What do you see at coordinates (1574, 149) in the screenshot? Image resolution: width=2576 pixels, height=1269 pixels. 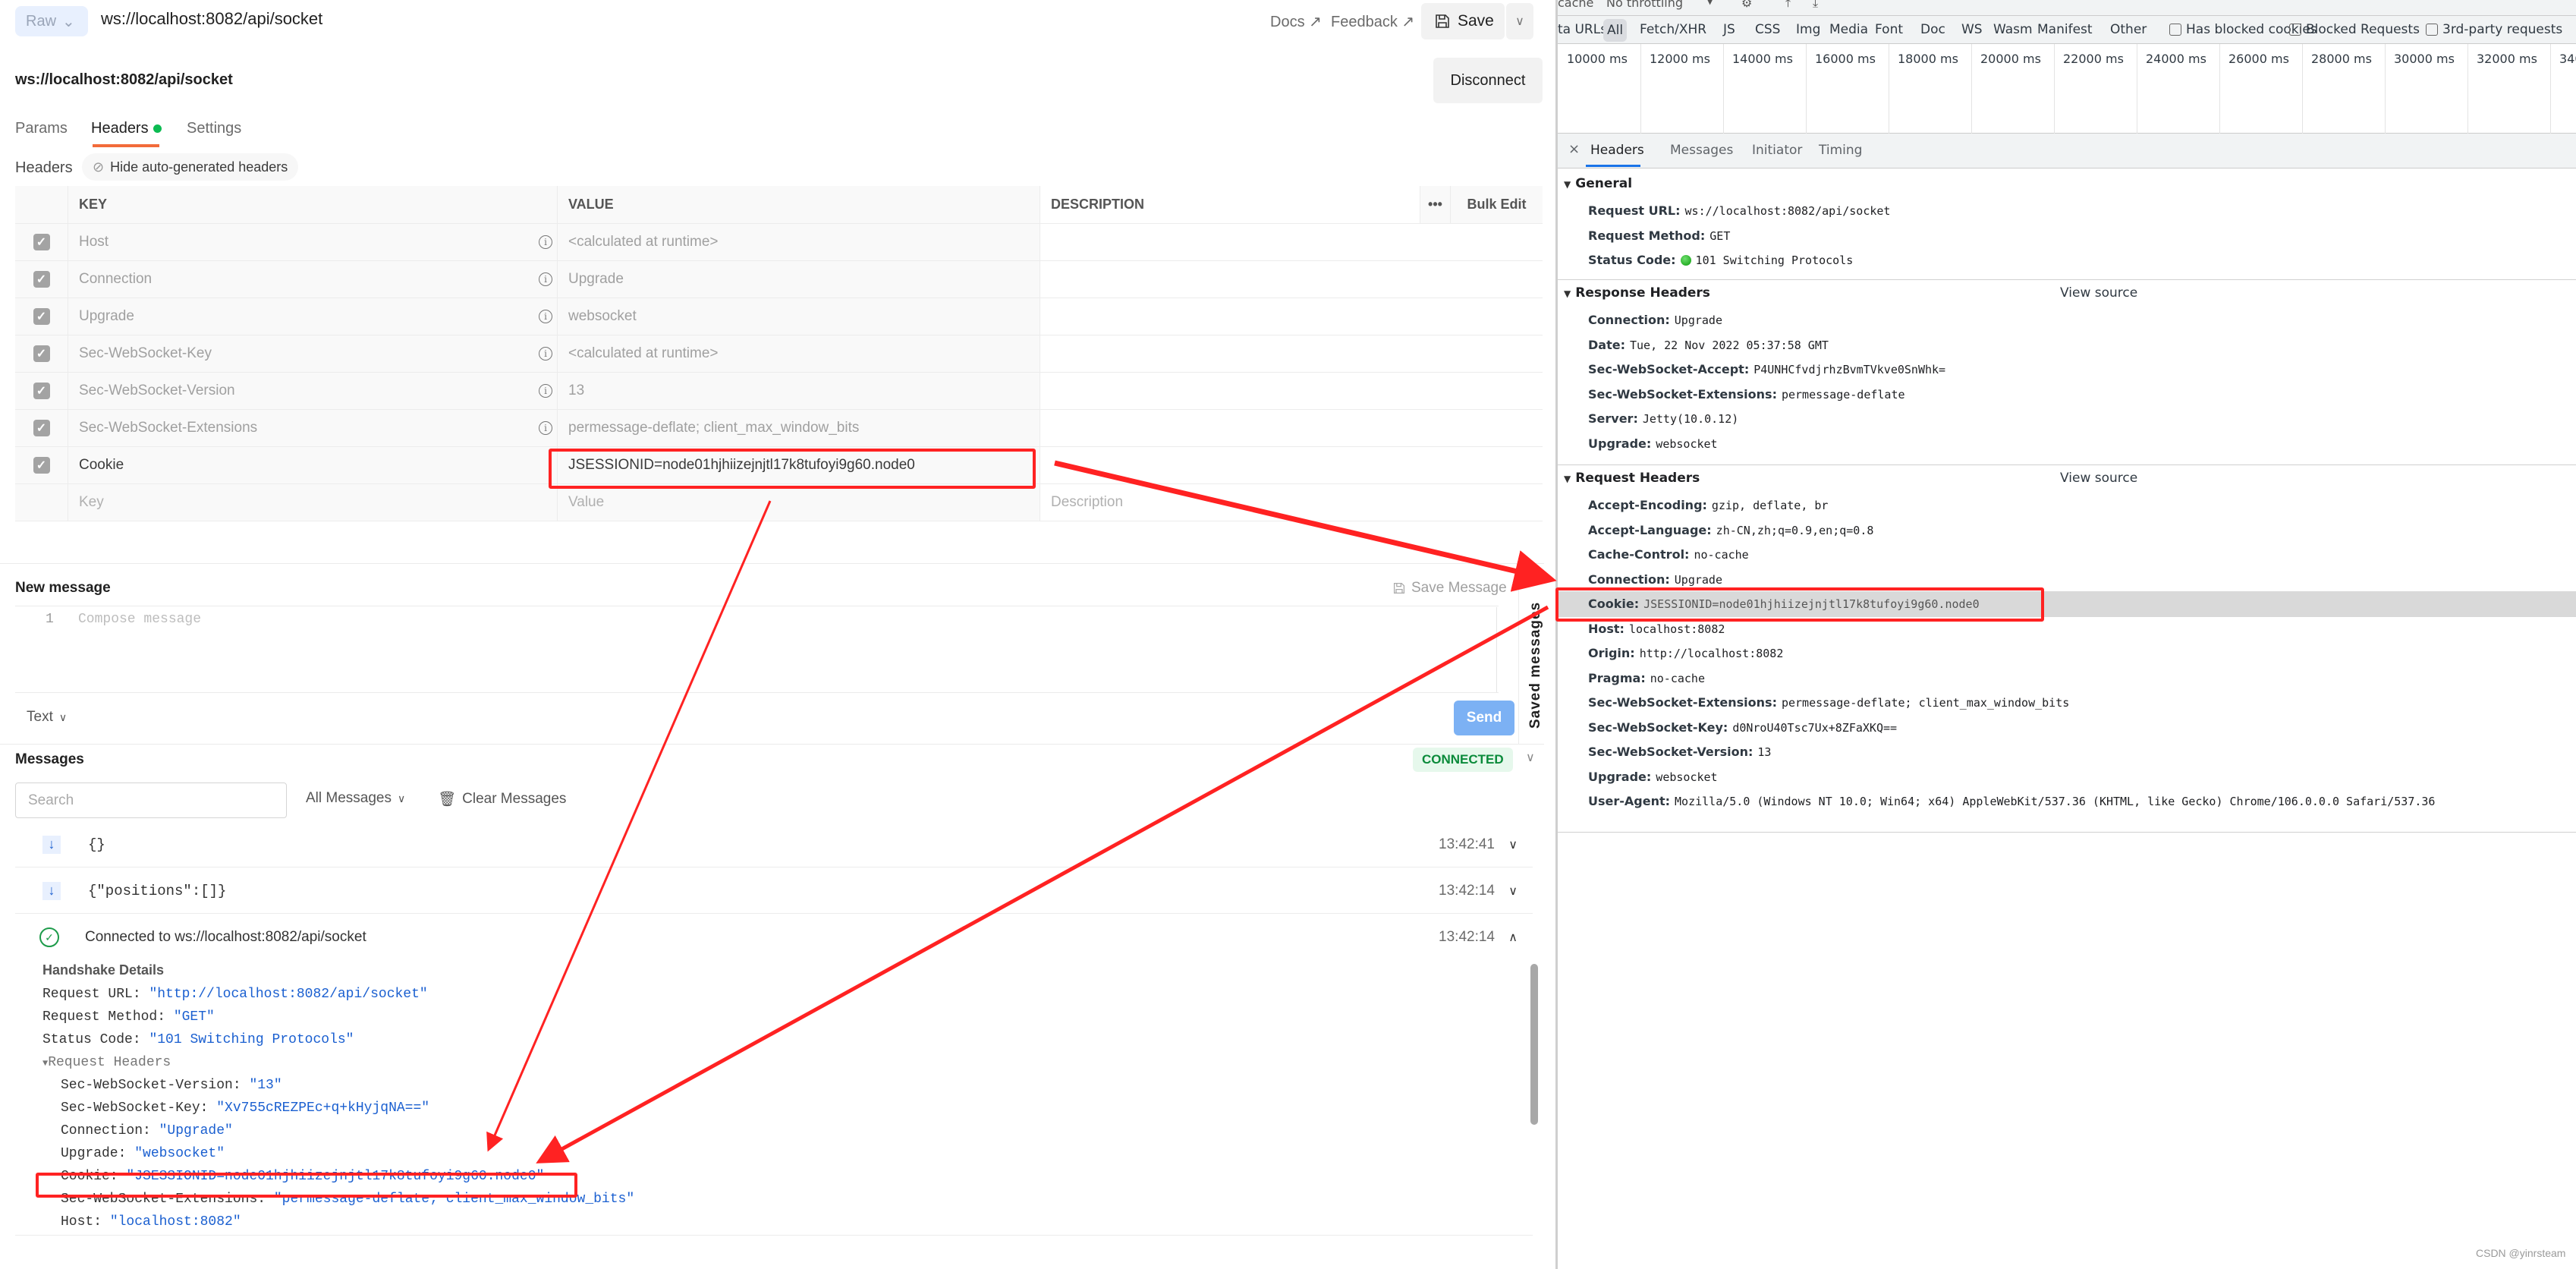 I see `close-icon: ×` at bounding box center [1574, 149].